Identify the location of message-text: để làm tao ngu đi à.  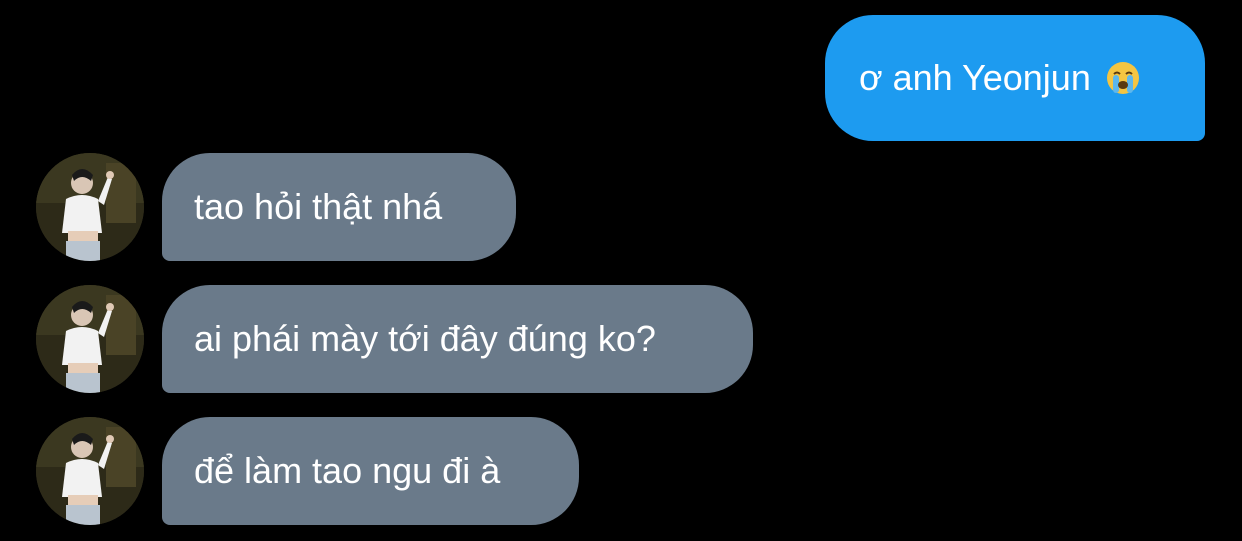
(347, 470).